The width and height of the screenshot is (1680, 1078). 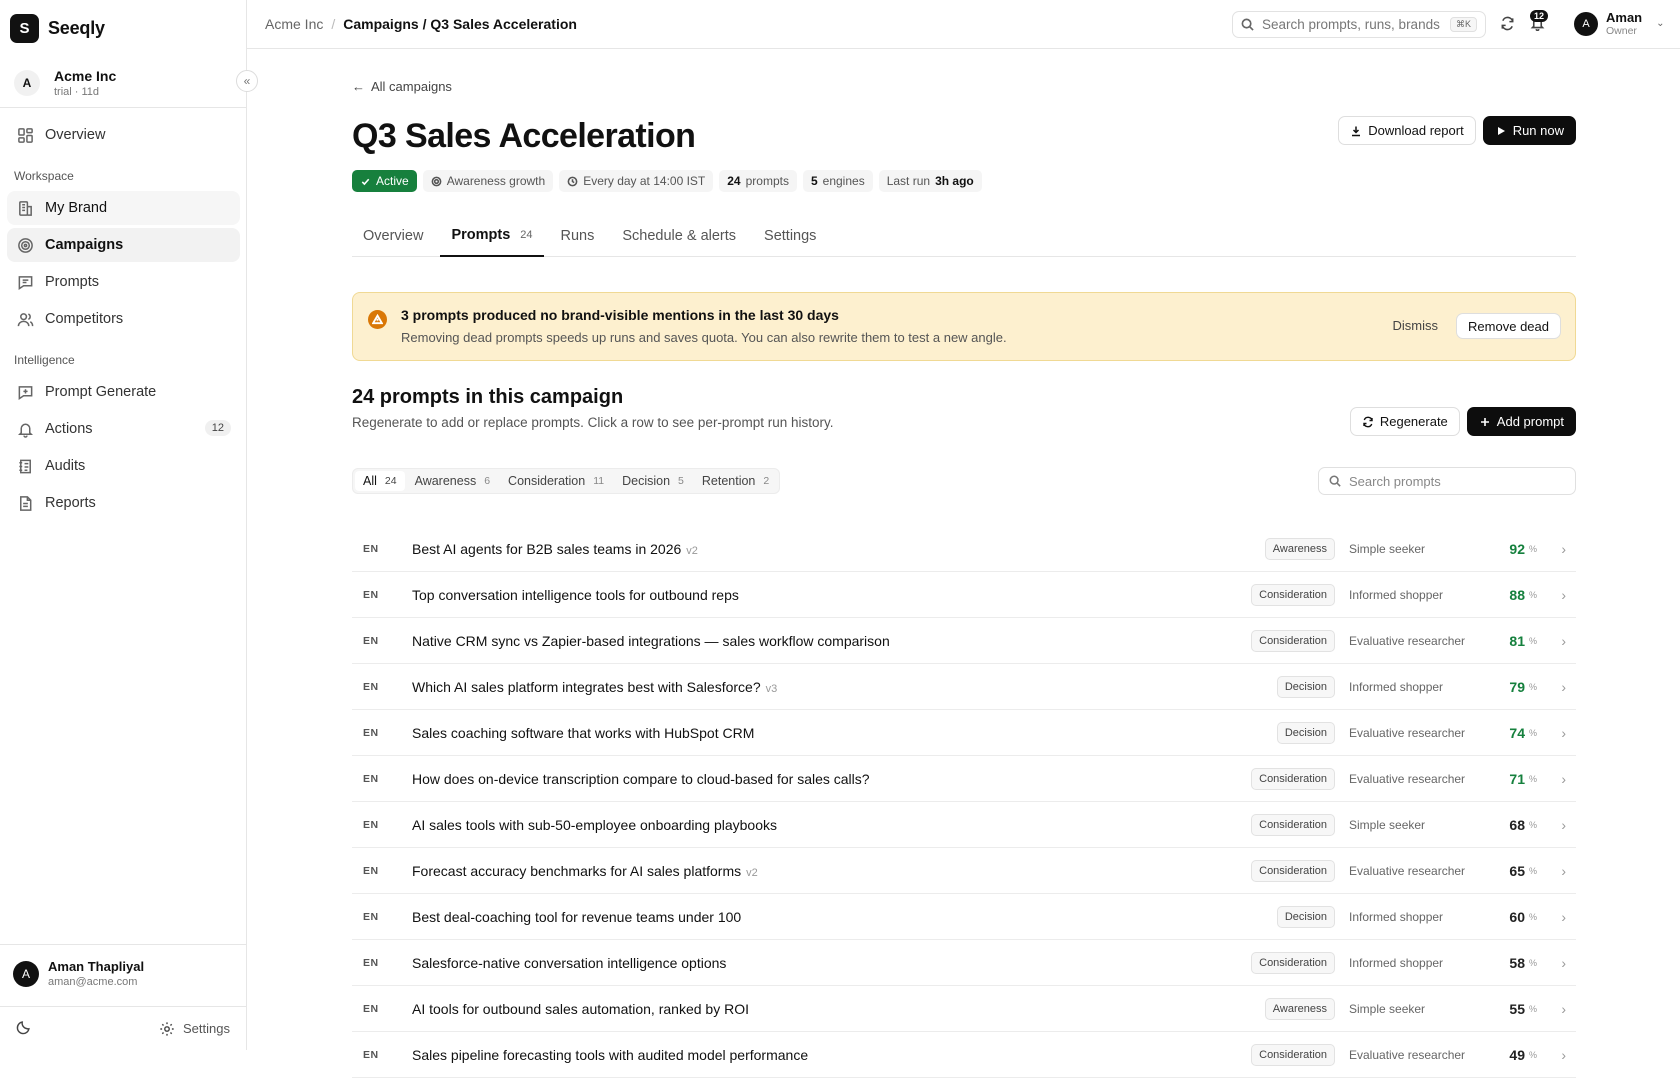 What do you see at coordinates (247, 81) in the screenshot?
I see `collapse-sidebar-button: «` at bounding box center [247, 81].